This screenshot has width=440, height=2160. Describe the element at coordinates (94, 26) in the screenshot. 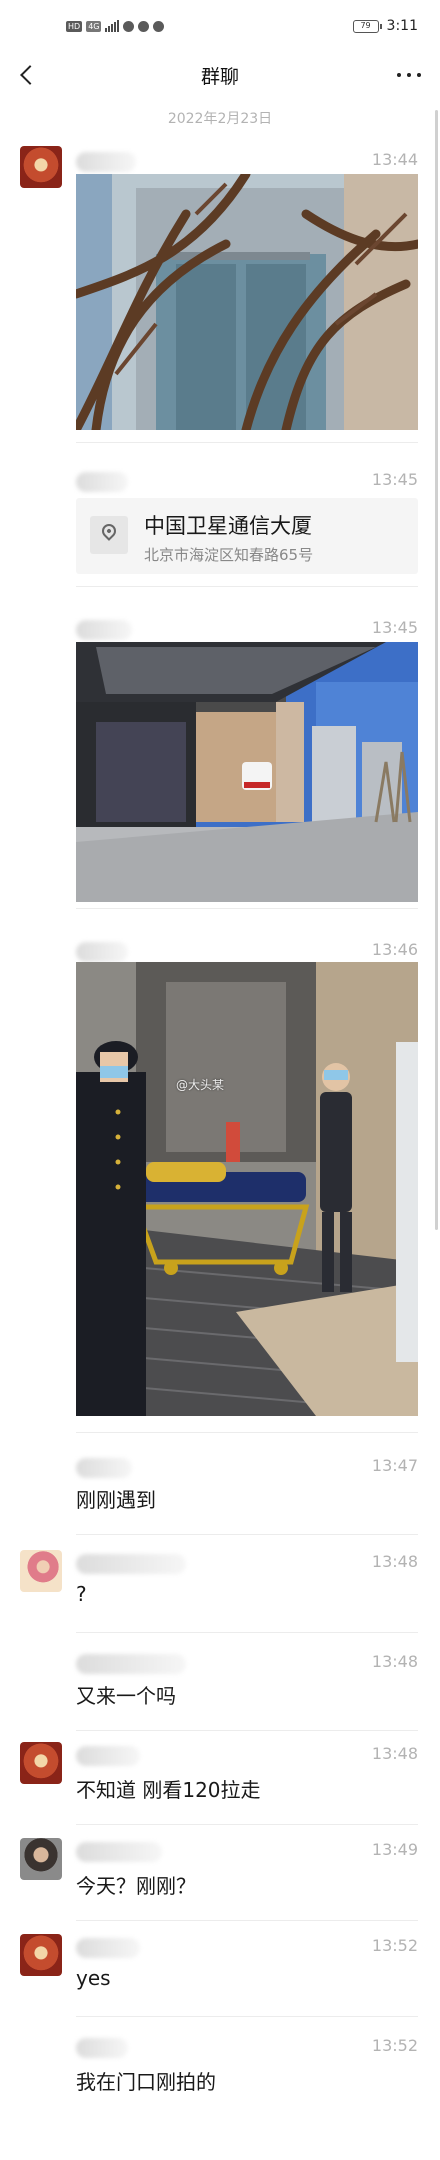

I see `network-gen-badge: 4G` at that location.